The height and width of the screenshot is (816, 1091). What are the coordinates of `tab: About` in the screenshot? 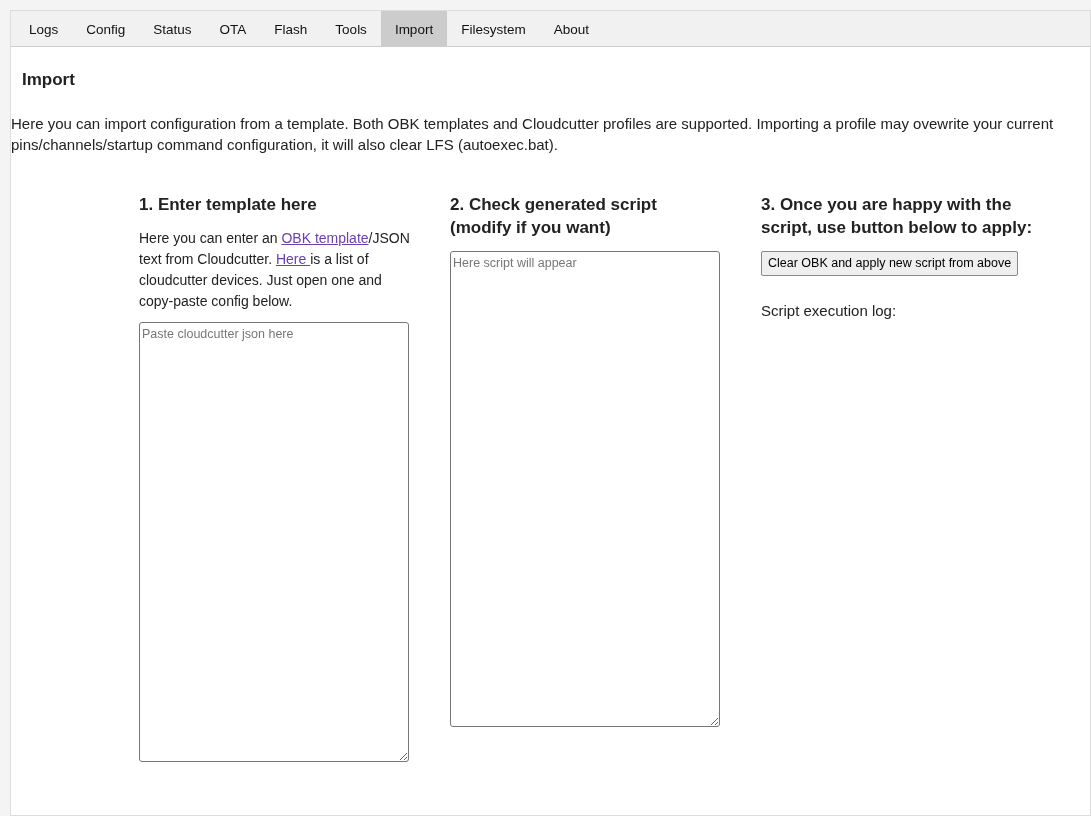 It's located at (571, 29).